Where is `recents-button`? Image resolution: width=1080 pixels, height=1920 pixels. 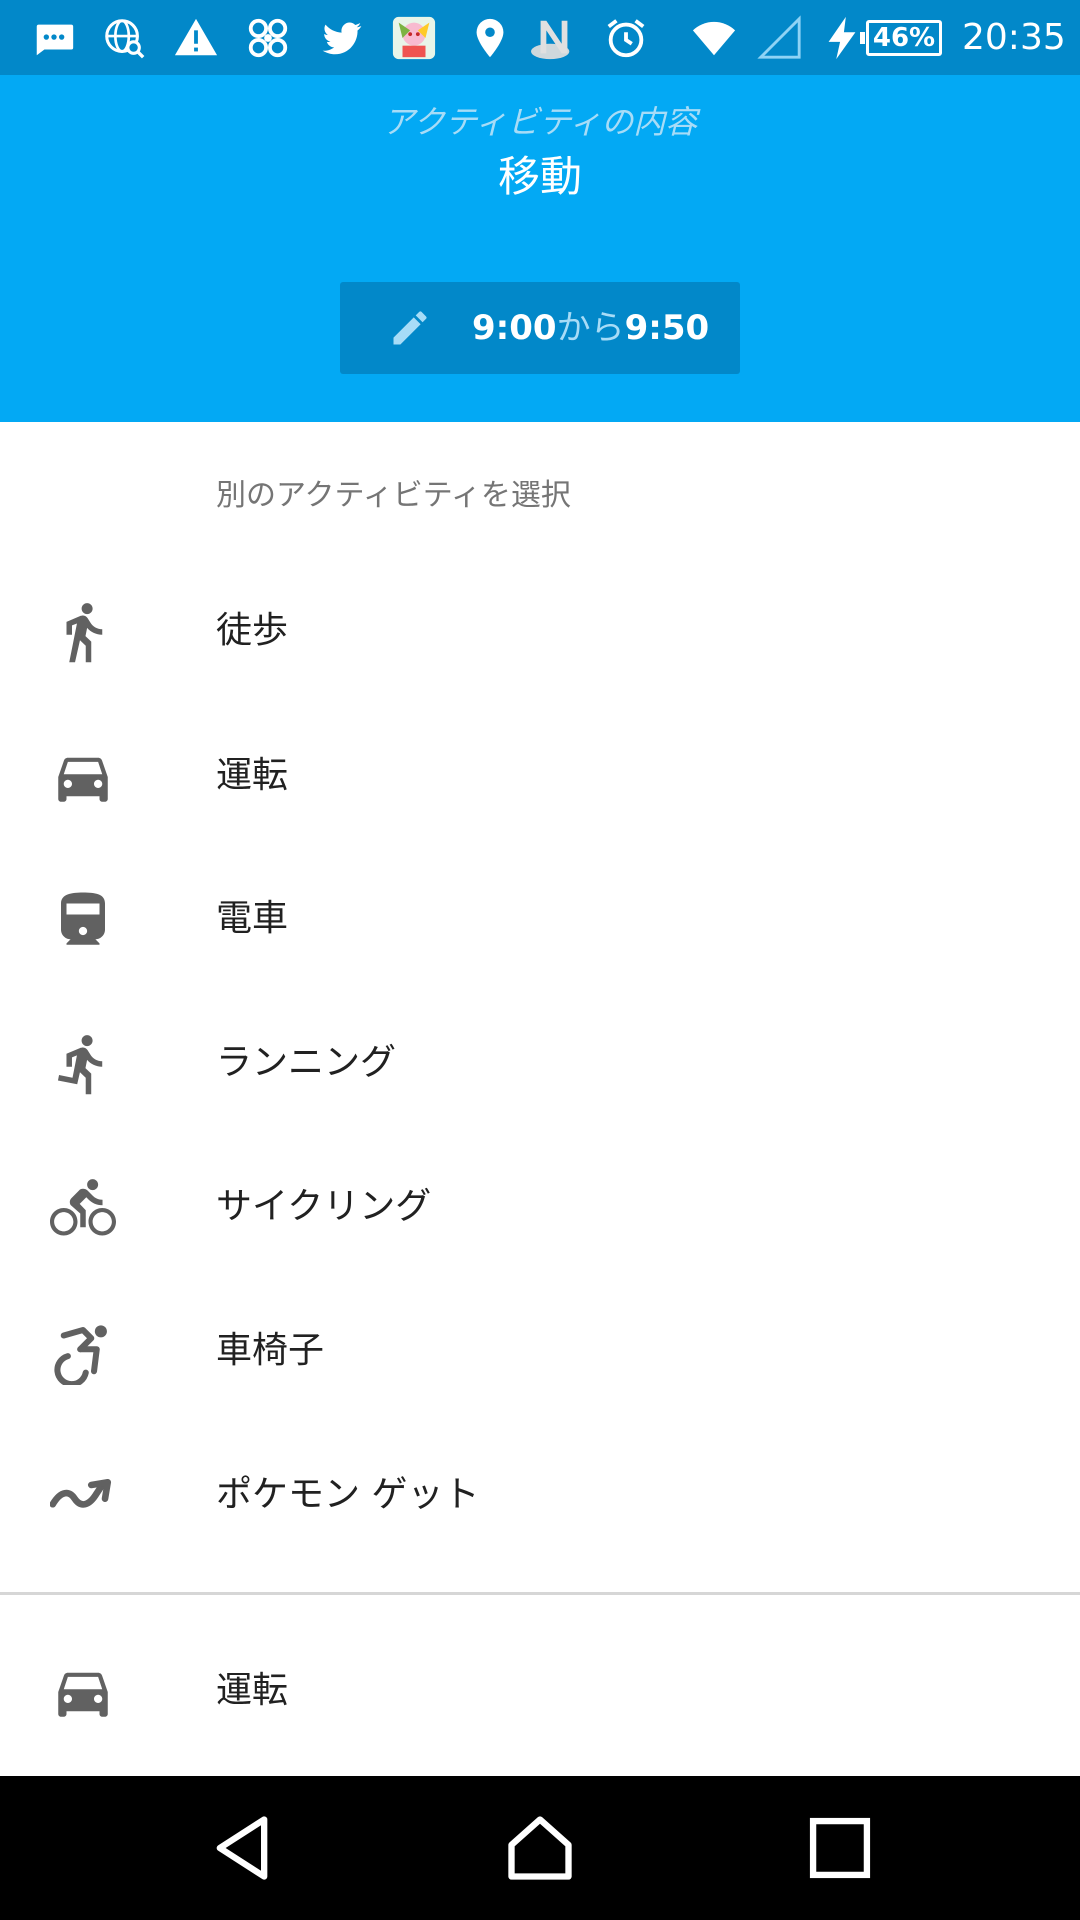
recents-button is located at coordinates (840, 1848).